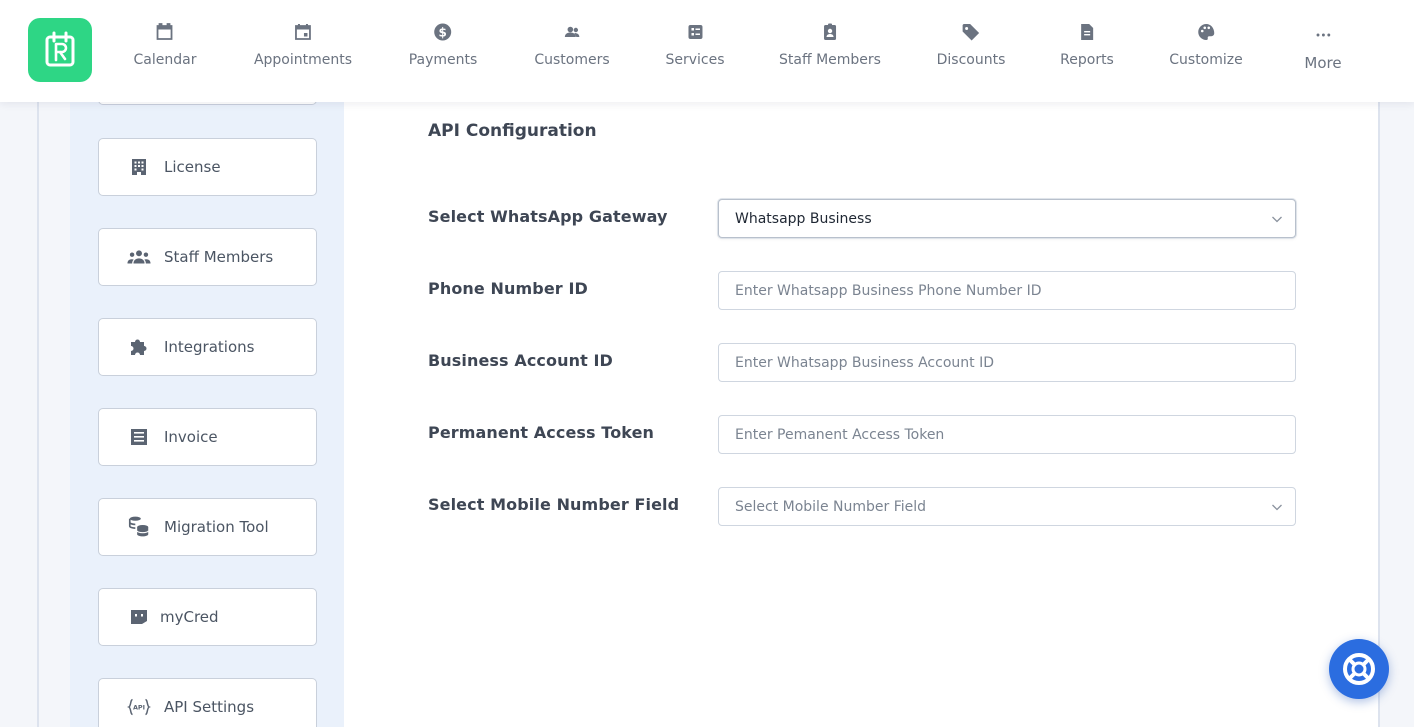 The image size is (1414, 727). Describe the element at coordinates (303, 45) in the screenshot. I see `nav-appointments: Appointments` at that location.